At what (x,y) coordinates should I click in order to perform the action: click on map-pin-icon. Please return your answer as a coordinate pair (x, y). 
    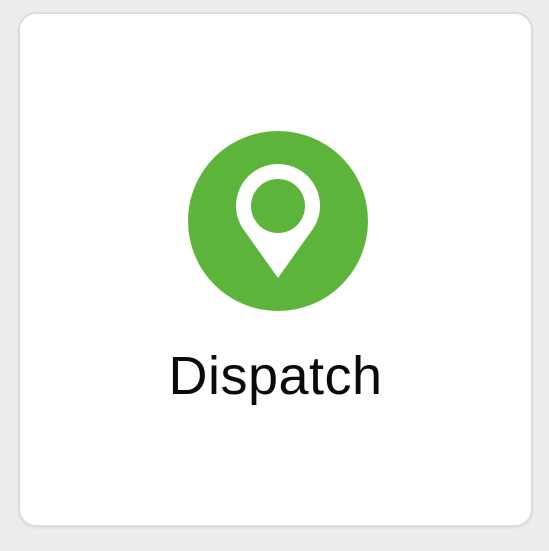
    Looking at the image, I should click on (278, 221).